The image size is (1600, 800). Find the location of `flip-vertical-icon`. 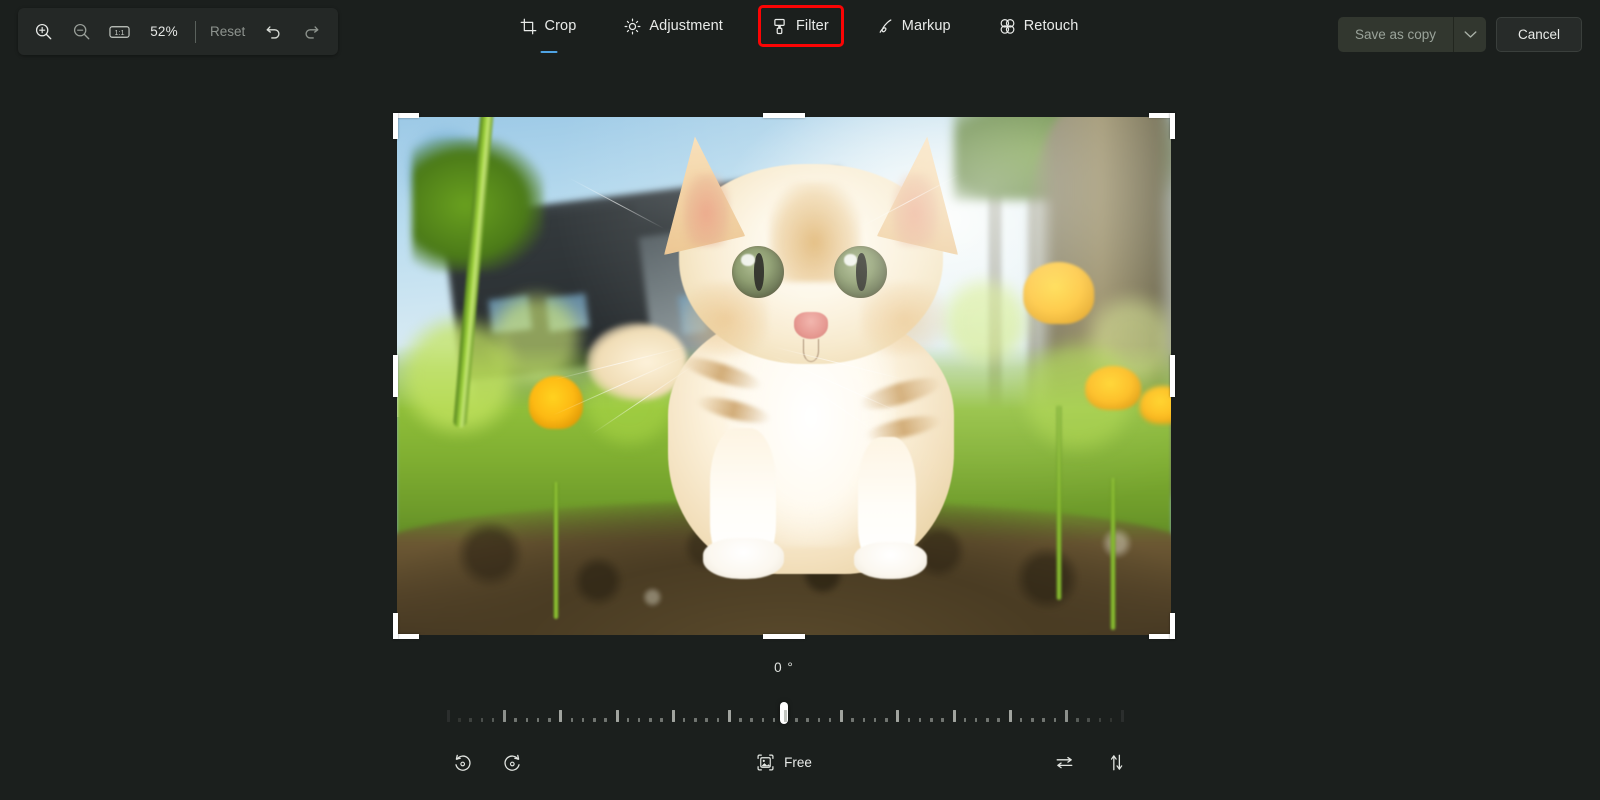

flip-vertical-icon is located at coordinates (1116, 762).